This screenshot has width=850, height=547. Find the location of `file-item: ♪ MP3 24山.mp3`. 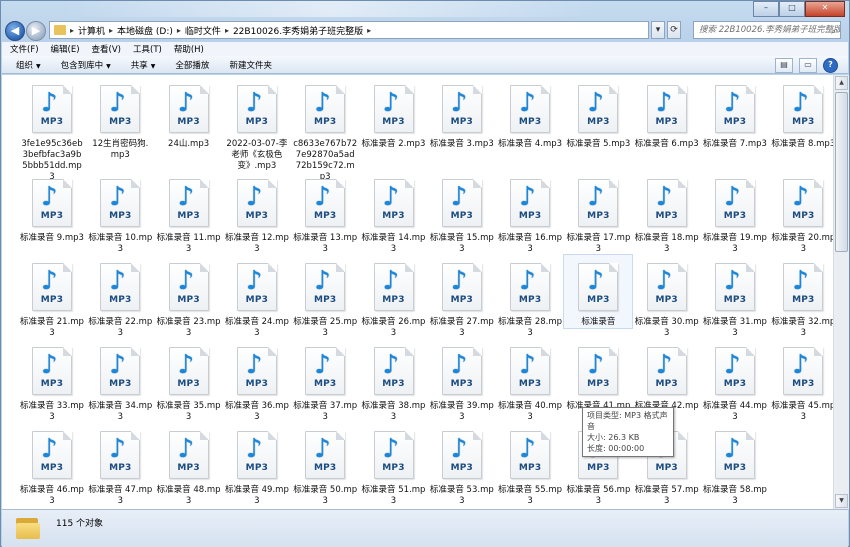

file-item: ♪ MP3 24山.mp3 is located at coordinates (189, 113).